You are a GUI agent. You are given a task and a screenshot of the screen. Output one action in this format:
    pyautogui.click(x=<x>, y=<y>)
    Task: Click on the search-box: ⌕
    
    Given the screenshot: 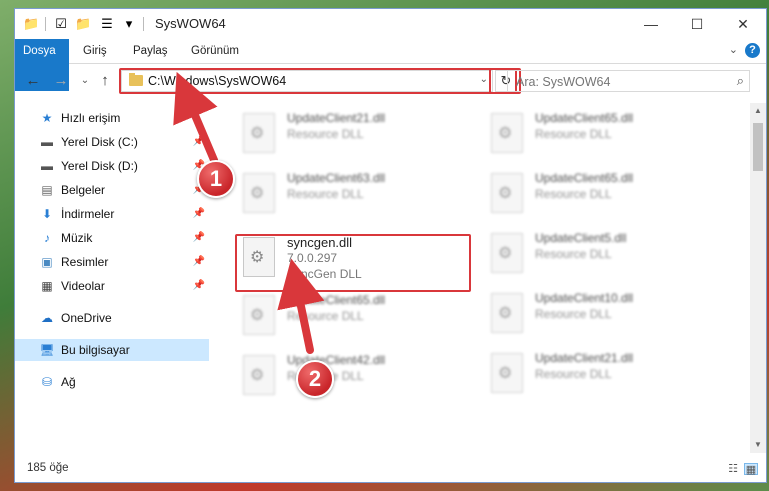 What is the action you would take?
    pyautogui.click(x=628, y=81)
    